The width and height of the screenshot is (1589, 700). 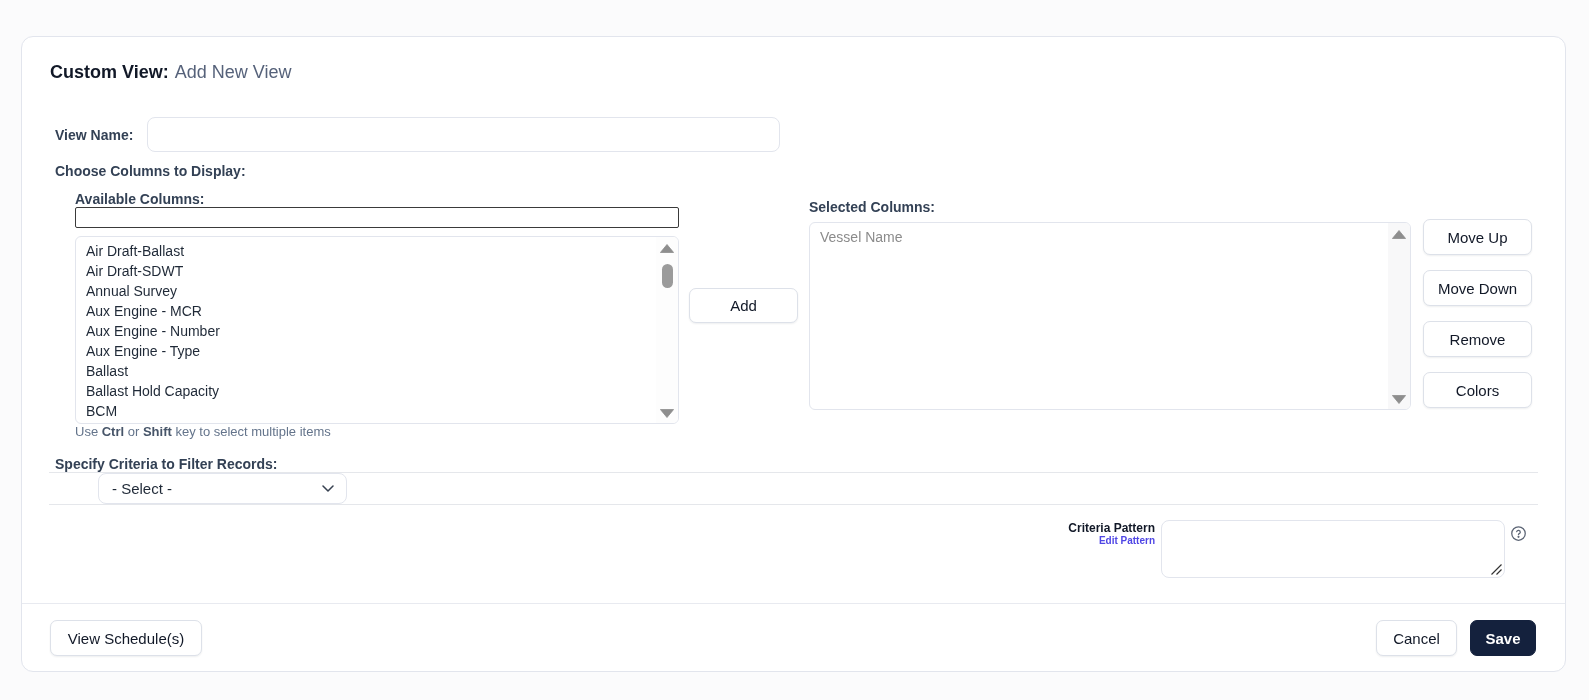 What do you see at coordinates (95, 134) in the screenshot?
I see `view-name-label: View Name:` at bounding box center [95, 134].